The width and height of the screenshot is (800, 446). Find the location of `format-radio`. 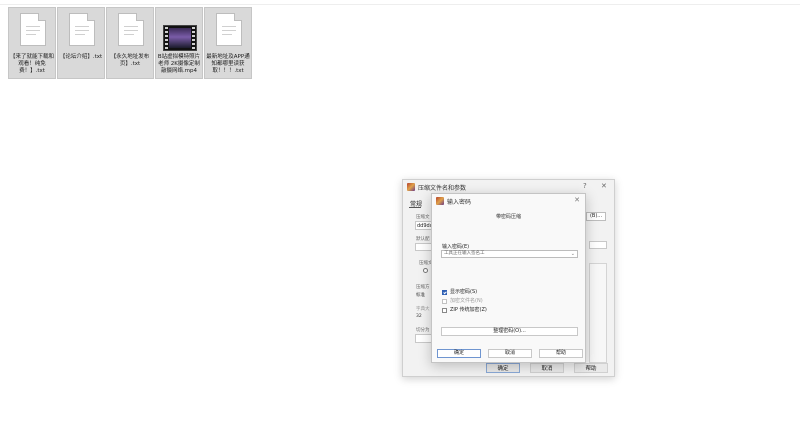

format-radio is located at coordinates (425, 270).